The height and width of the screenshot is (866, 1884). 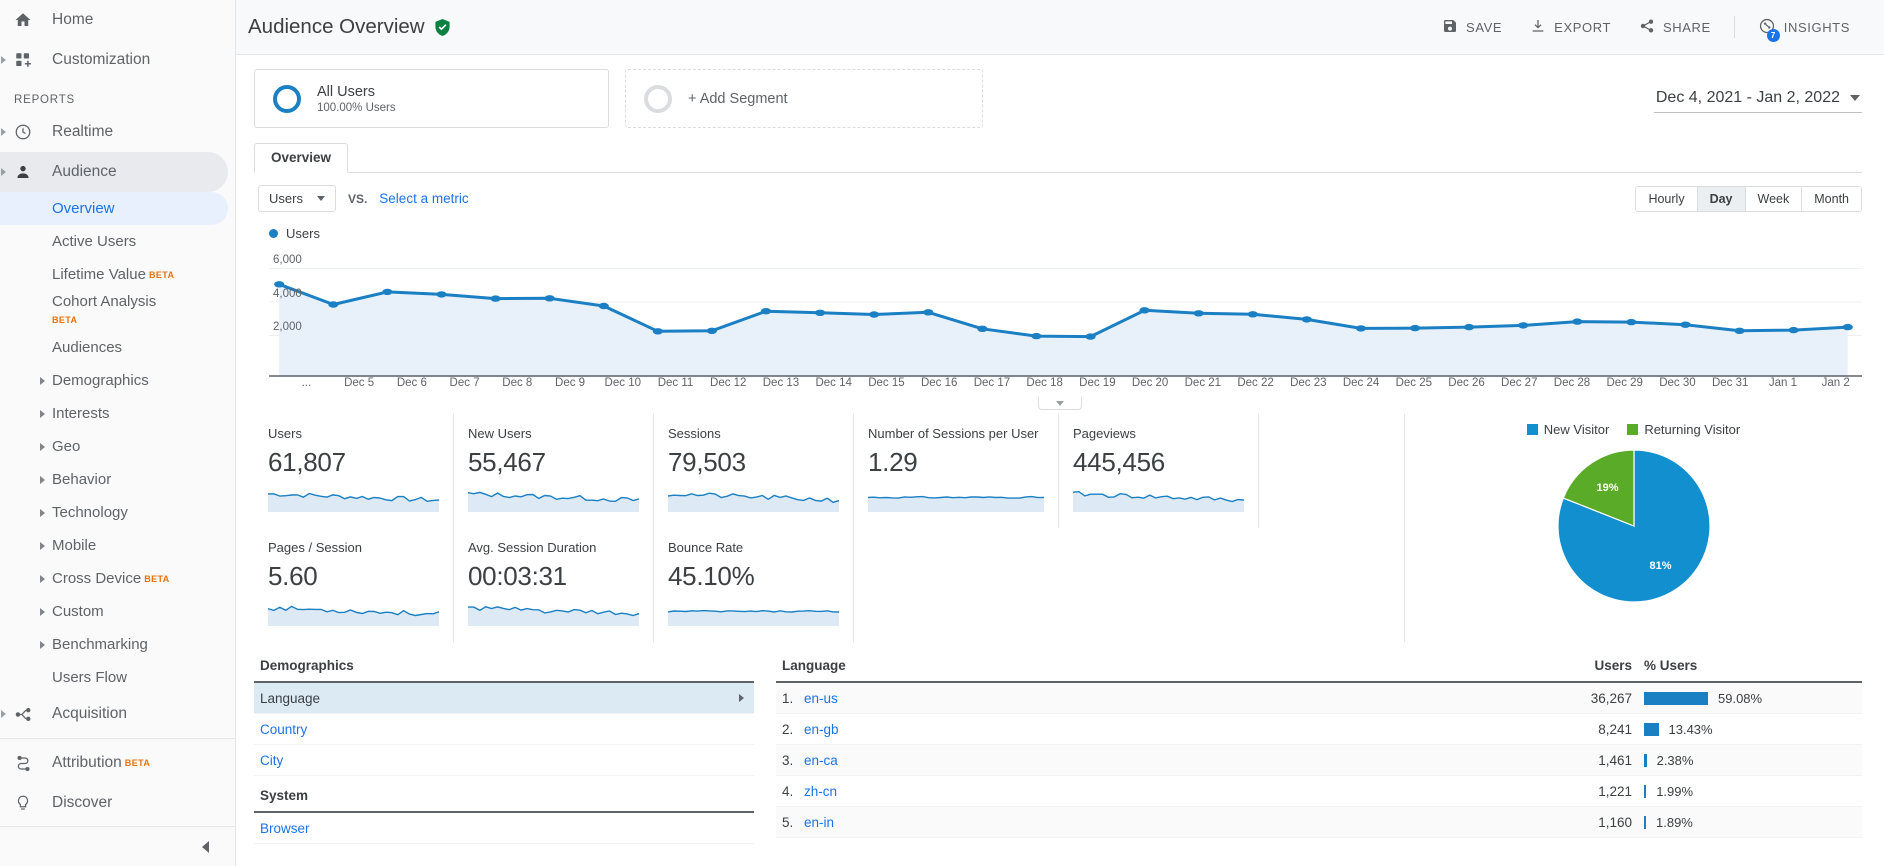 What do you see at coordinates (285, 828) in the screenshot?
I see `demographics-row-label: Browser` at bounding box center [285, 828].